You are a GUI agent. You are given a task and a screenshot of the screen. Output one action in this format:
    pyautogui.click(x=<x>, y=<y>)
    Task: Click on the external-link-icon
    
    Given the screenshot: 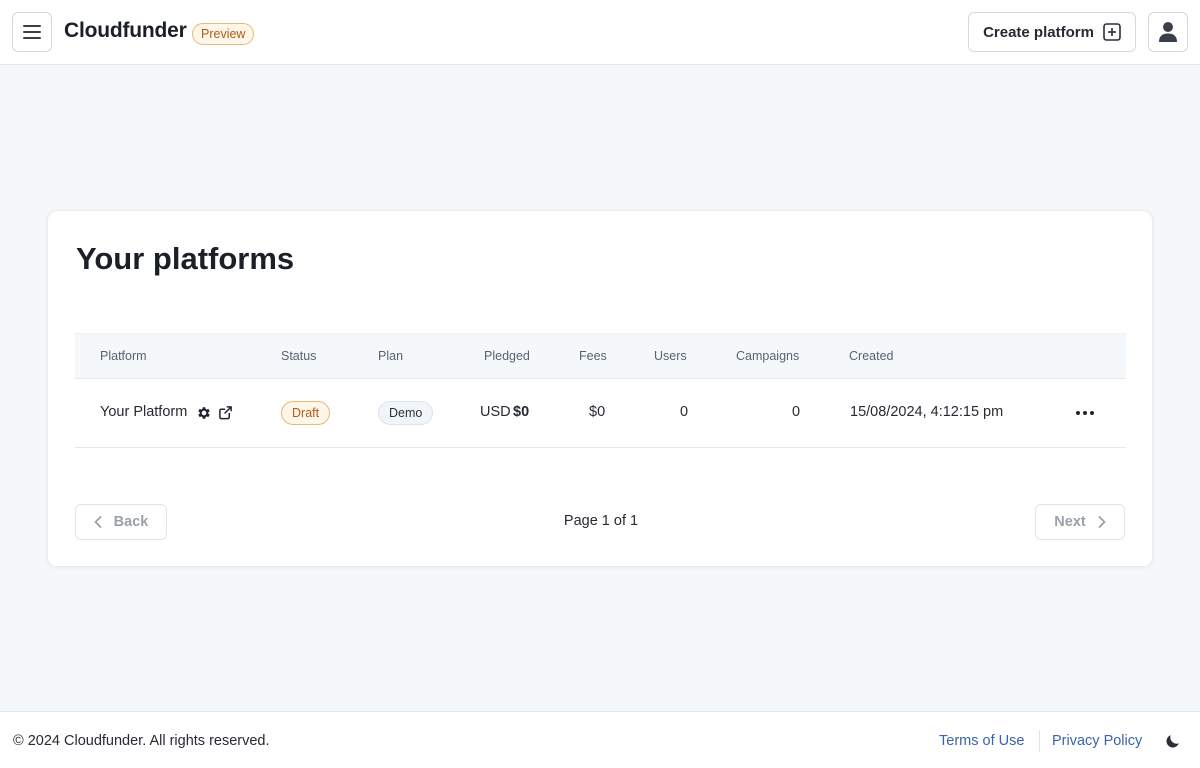 What is the action you would take?
    pyautogui.click(x=225, y=412)
    